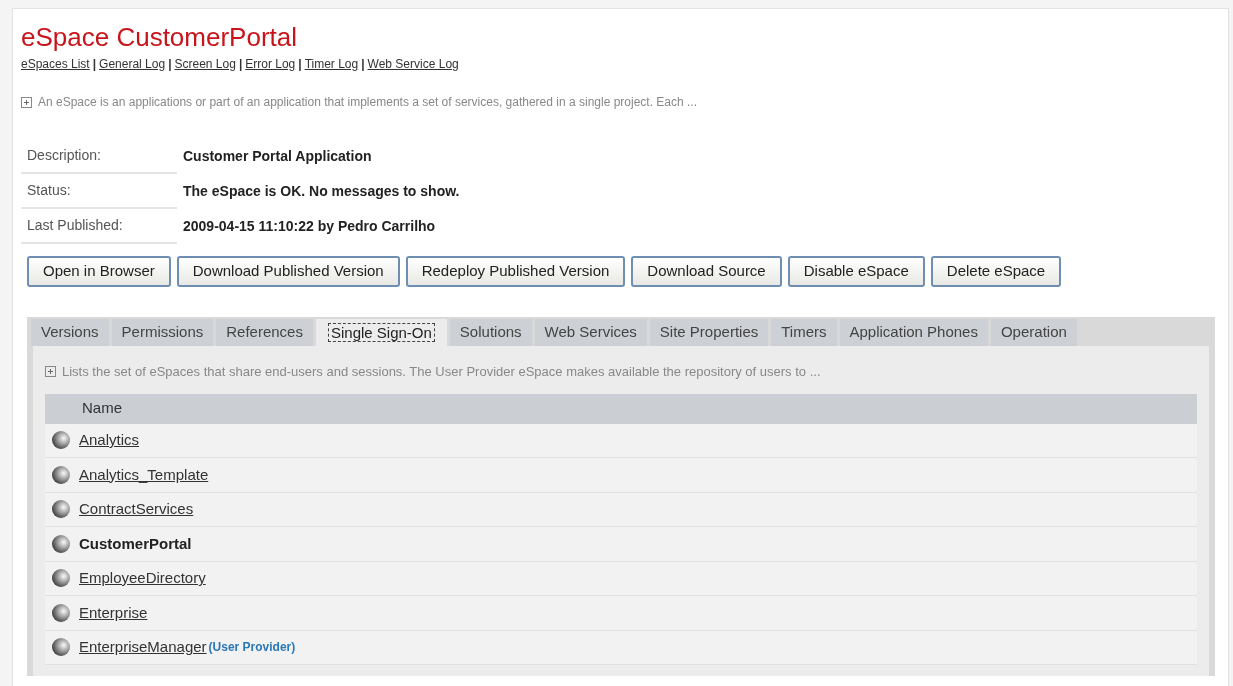 This screenshot has height=686, width=1233. Describe the element at coordinates (109, 440) in the screenshot. I see `espace-link: Analytics` at that location.